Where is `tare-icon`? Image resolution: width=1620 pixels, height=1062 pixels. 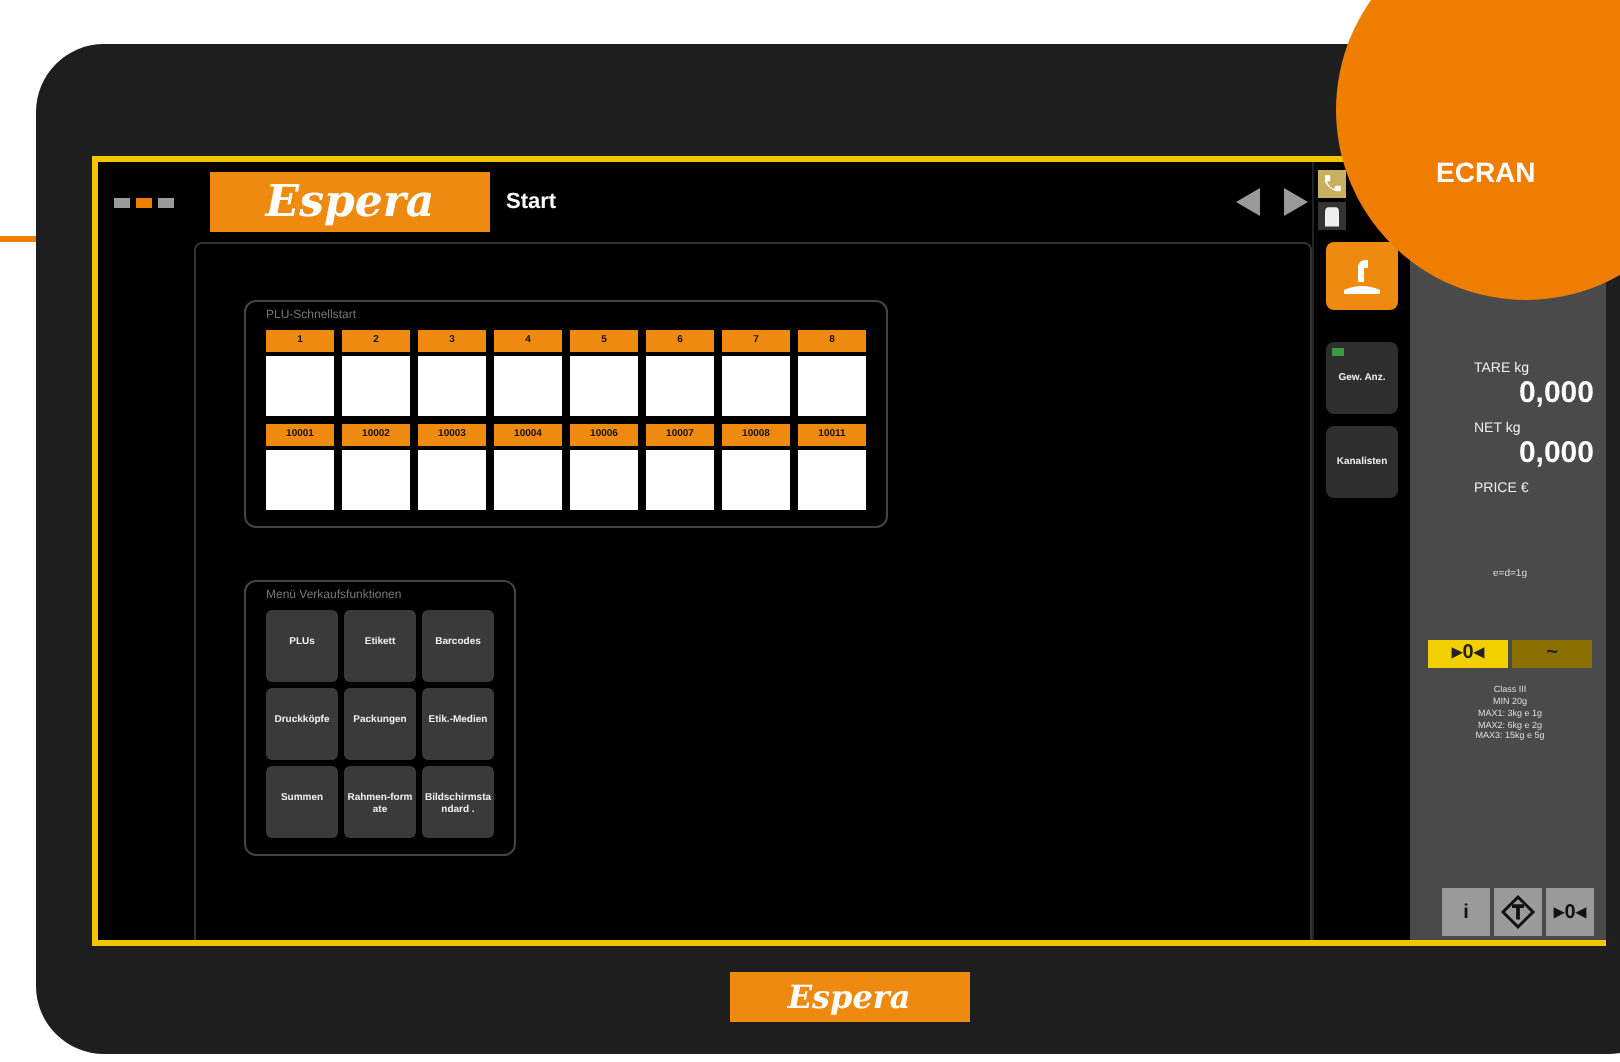 tare-icon is located at coordinates (1518, 912).